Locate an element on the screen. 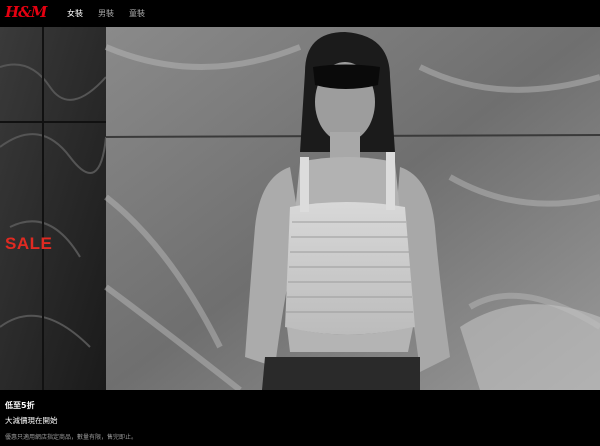  nav-item-kids: 童裝 is located at coordinates (137, 13).